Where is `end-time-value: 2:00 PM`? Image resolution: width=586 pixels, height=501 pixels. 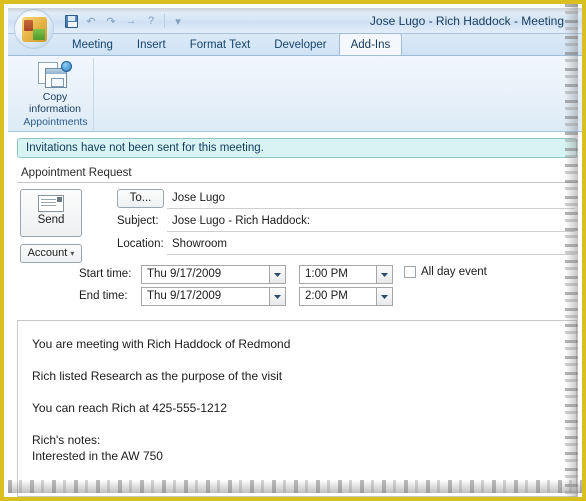
end-time-value: 2:00 PM is located at coordinates (326, 296).